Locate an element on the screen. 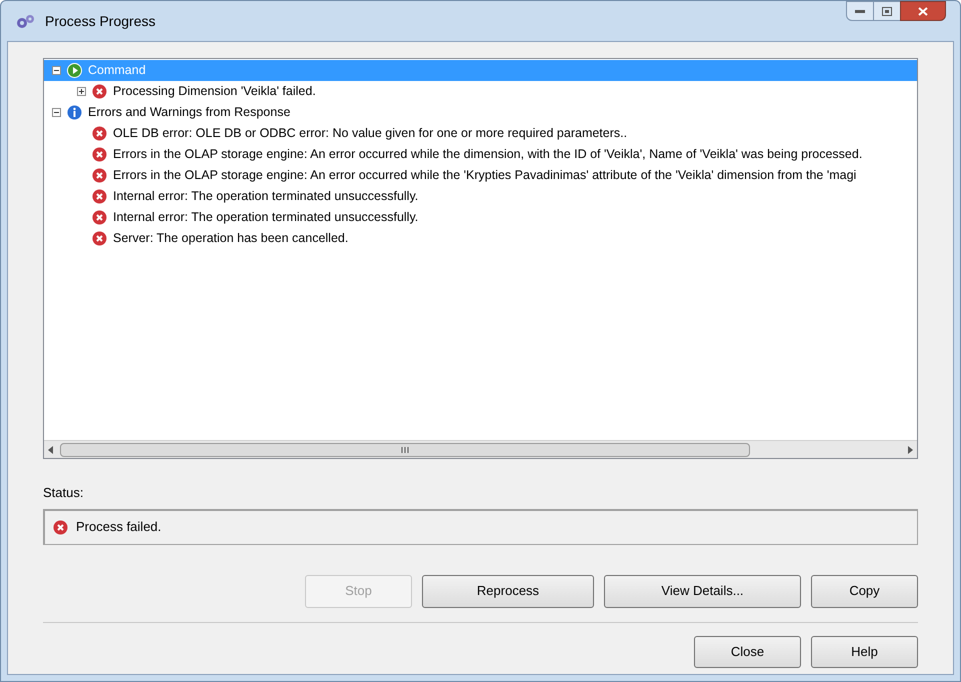 The image size is (961, 682). dialog-button: Help is located at coordinates (864, 652).